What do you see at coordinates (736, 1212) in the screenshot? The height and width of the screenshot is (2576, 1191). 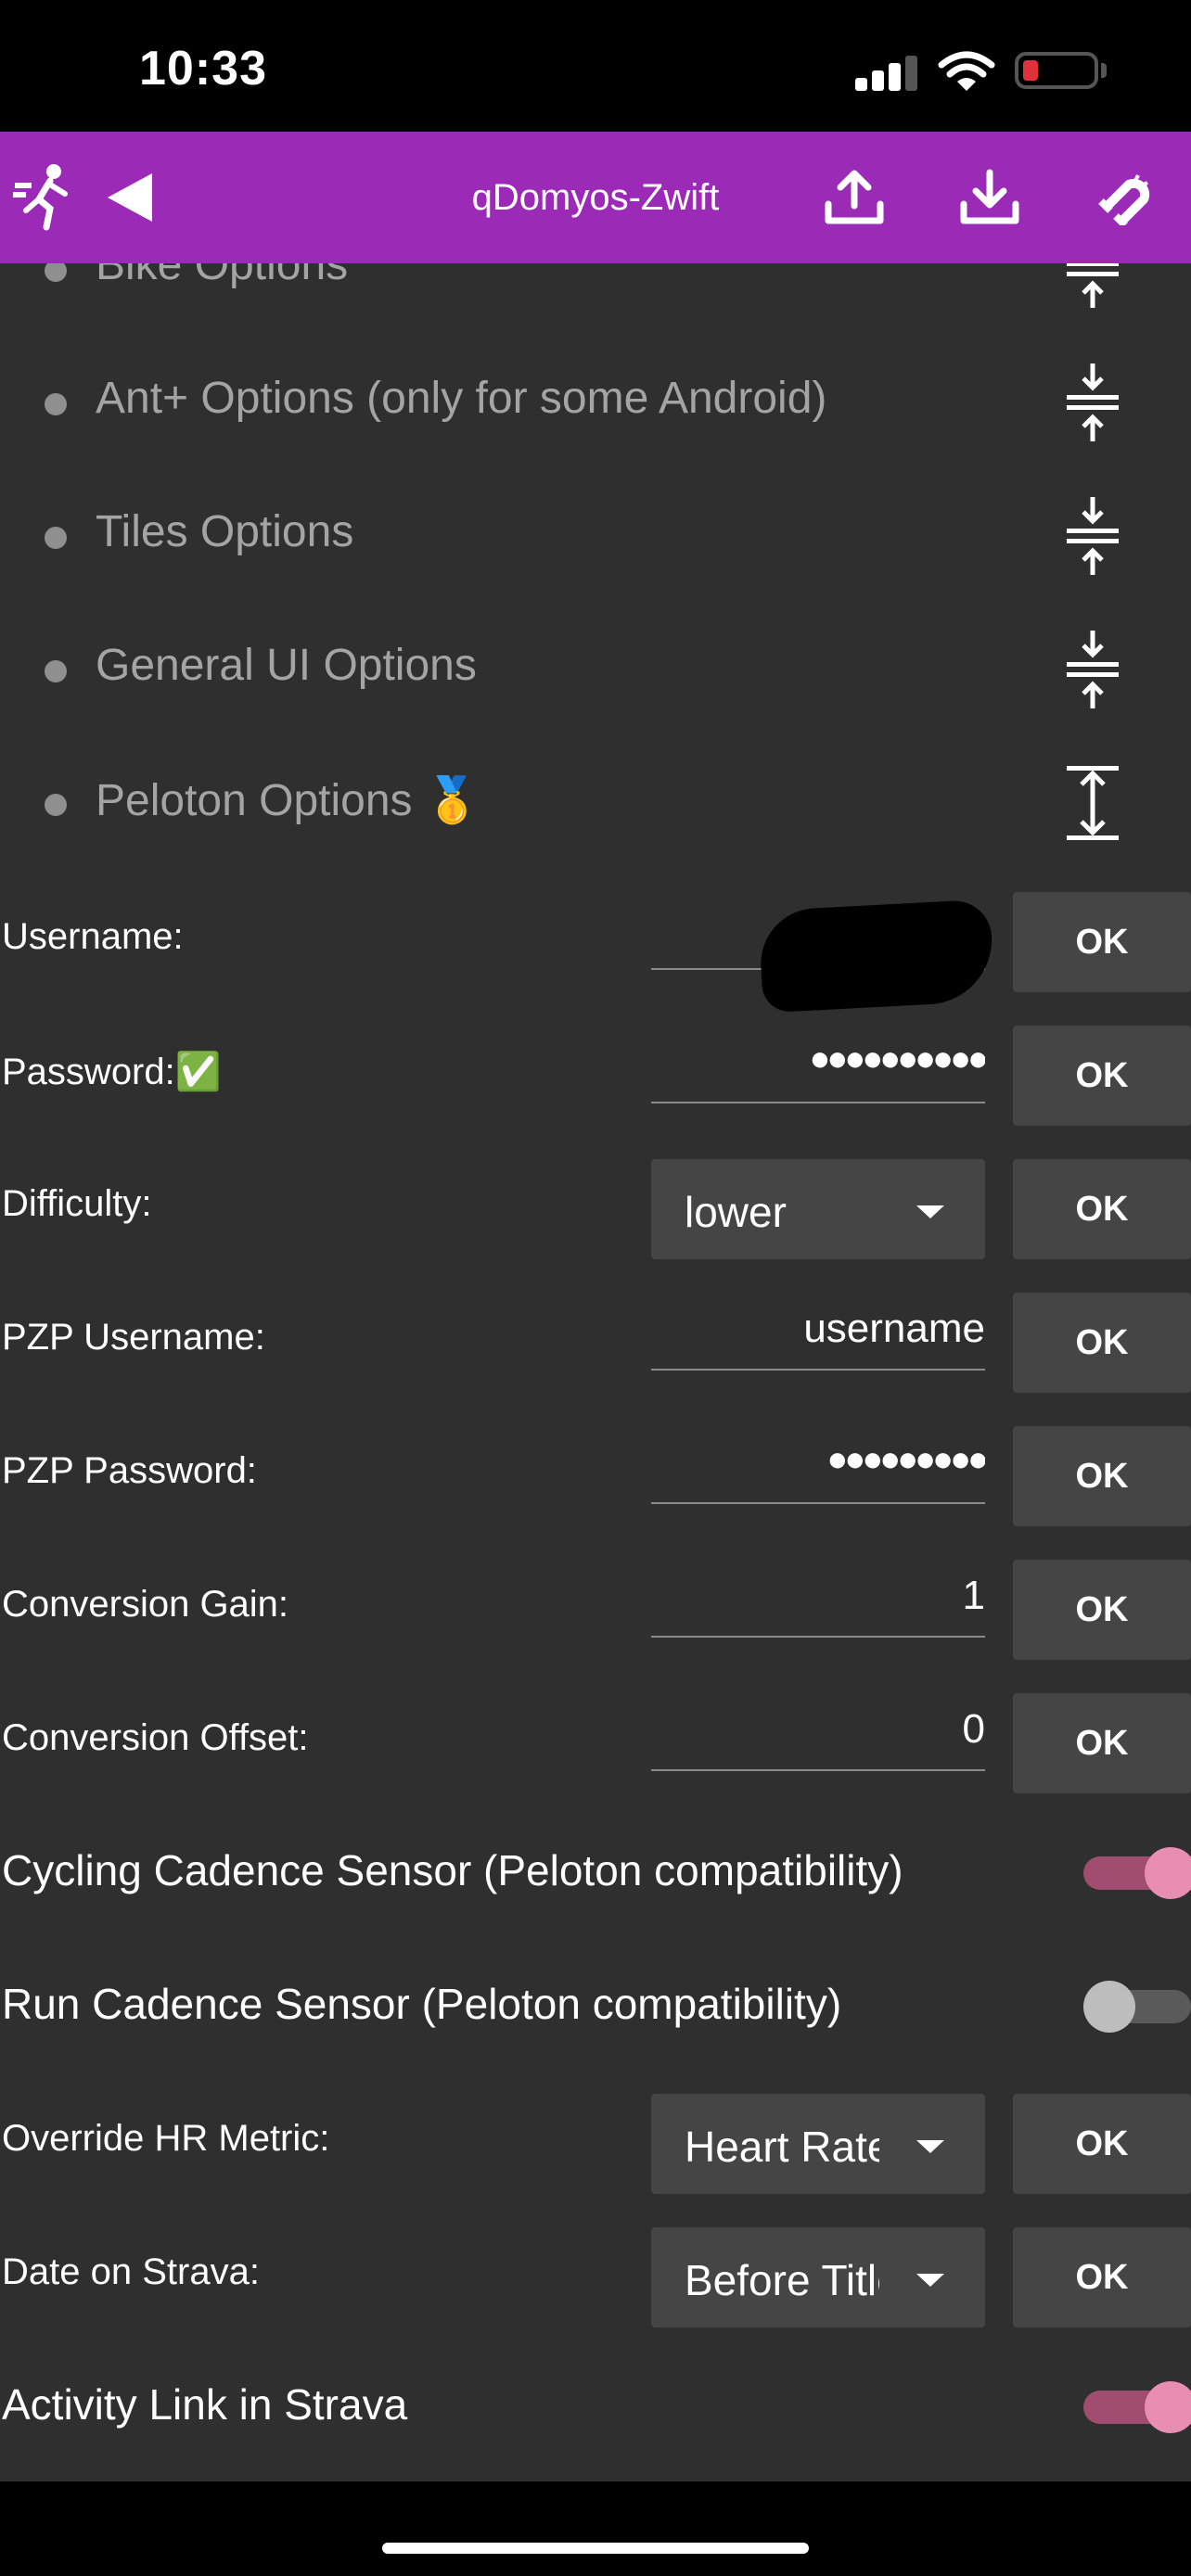 I see `select-value: lower` at bounding box center [736, 1212].